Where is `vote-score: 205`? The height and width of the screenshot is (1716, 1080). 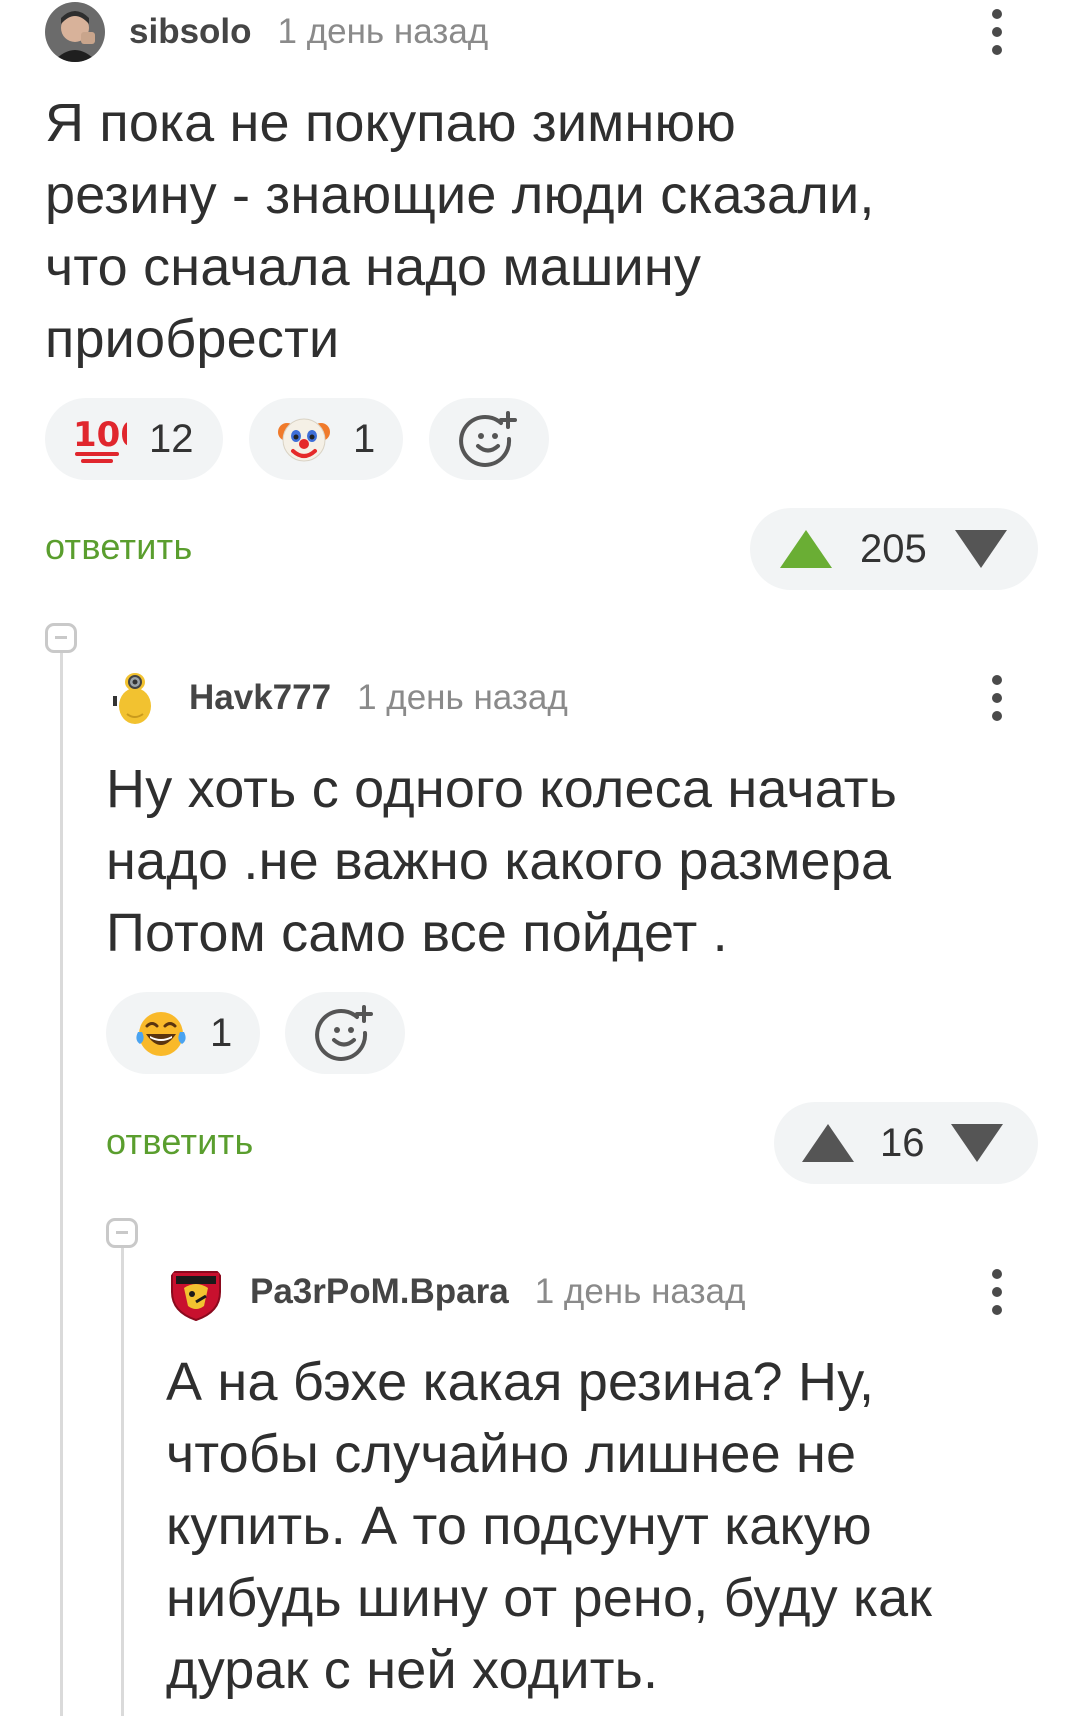 vote-score: 205 is located at coordinates (893, 548).